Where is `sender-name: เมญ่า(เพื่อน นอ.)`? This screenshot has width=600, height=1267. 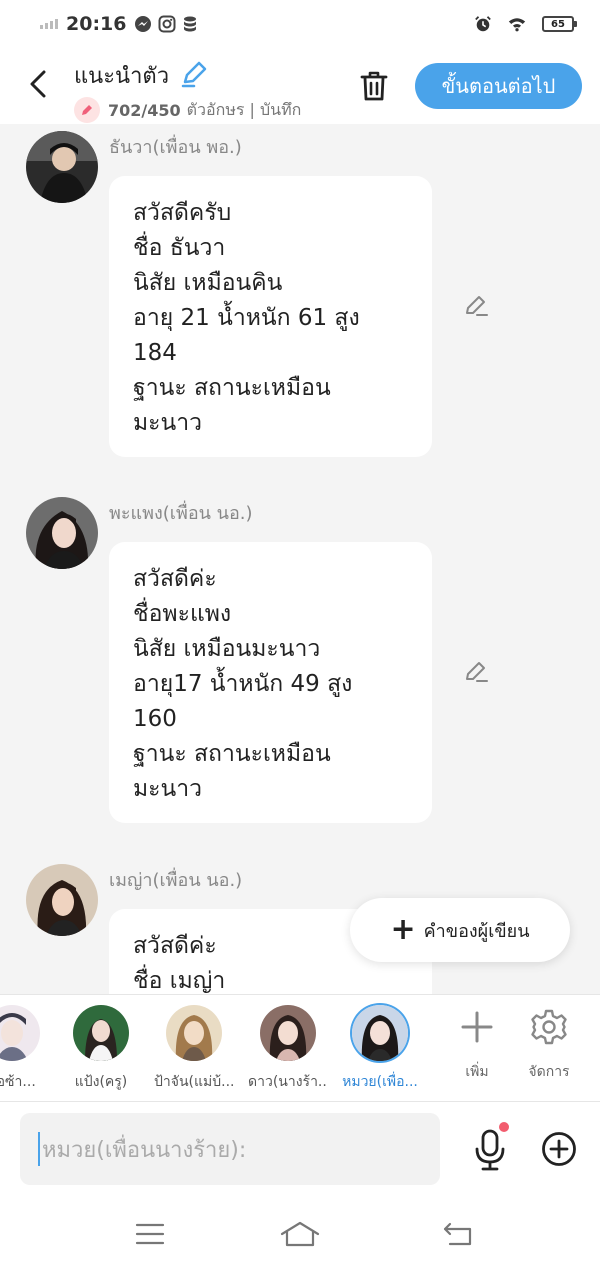
sender-name: เมญ่า(เพื่อน นอ.) is located at coordinates (176, 880).